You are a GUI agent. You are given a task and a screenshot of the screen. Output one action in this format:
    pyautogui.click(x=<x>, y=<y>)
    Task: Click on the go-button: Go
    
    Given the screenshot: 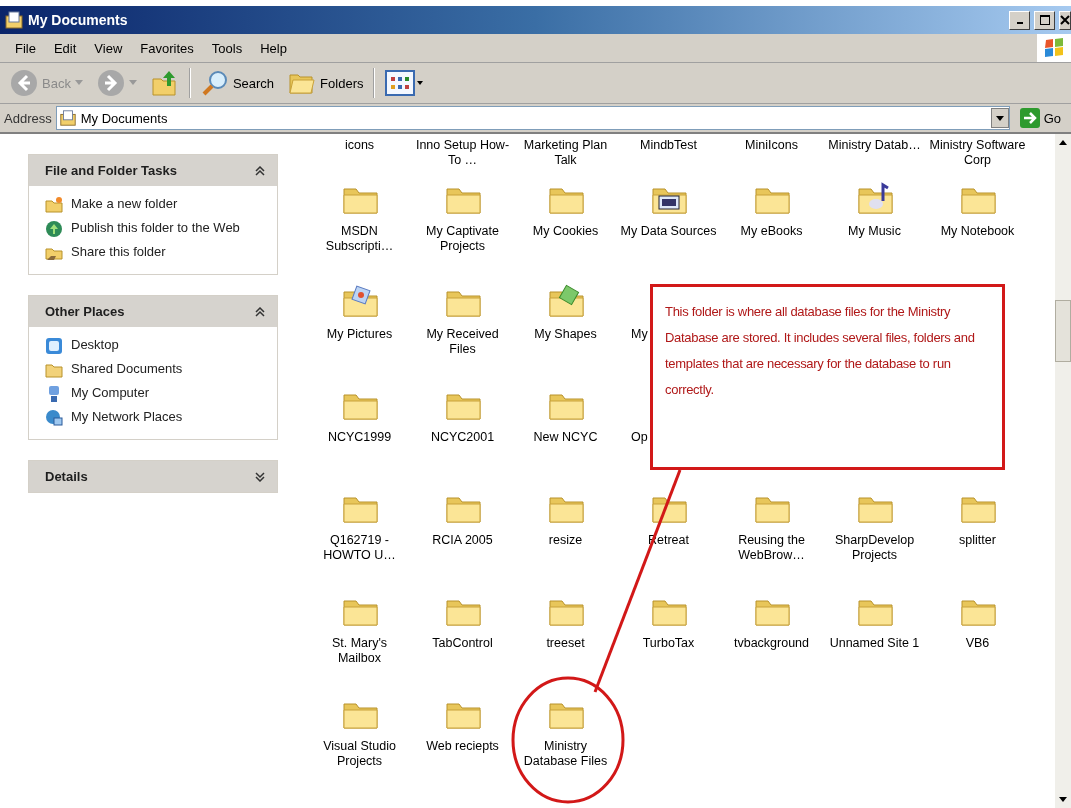 What is the action you would take?
    pyautogui.click(x=1040, y=118)
    